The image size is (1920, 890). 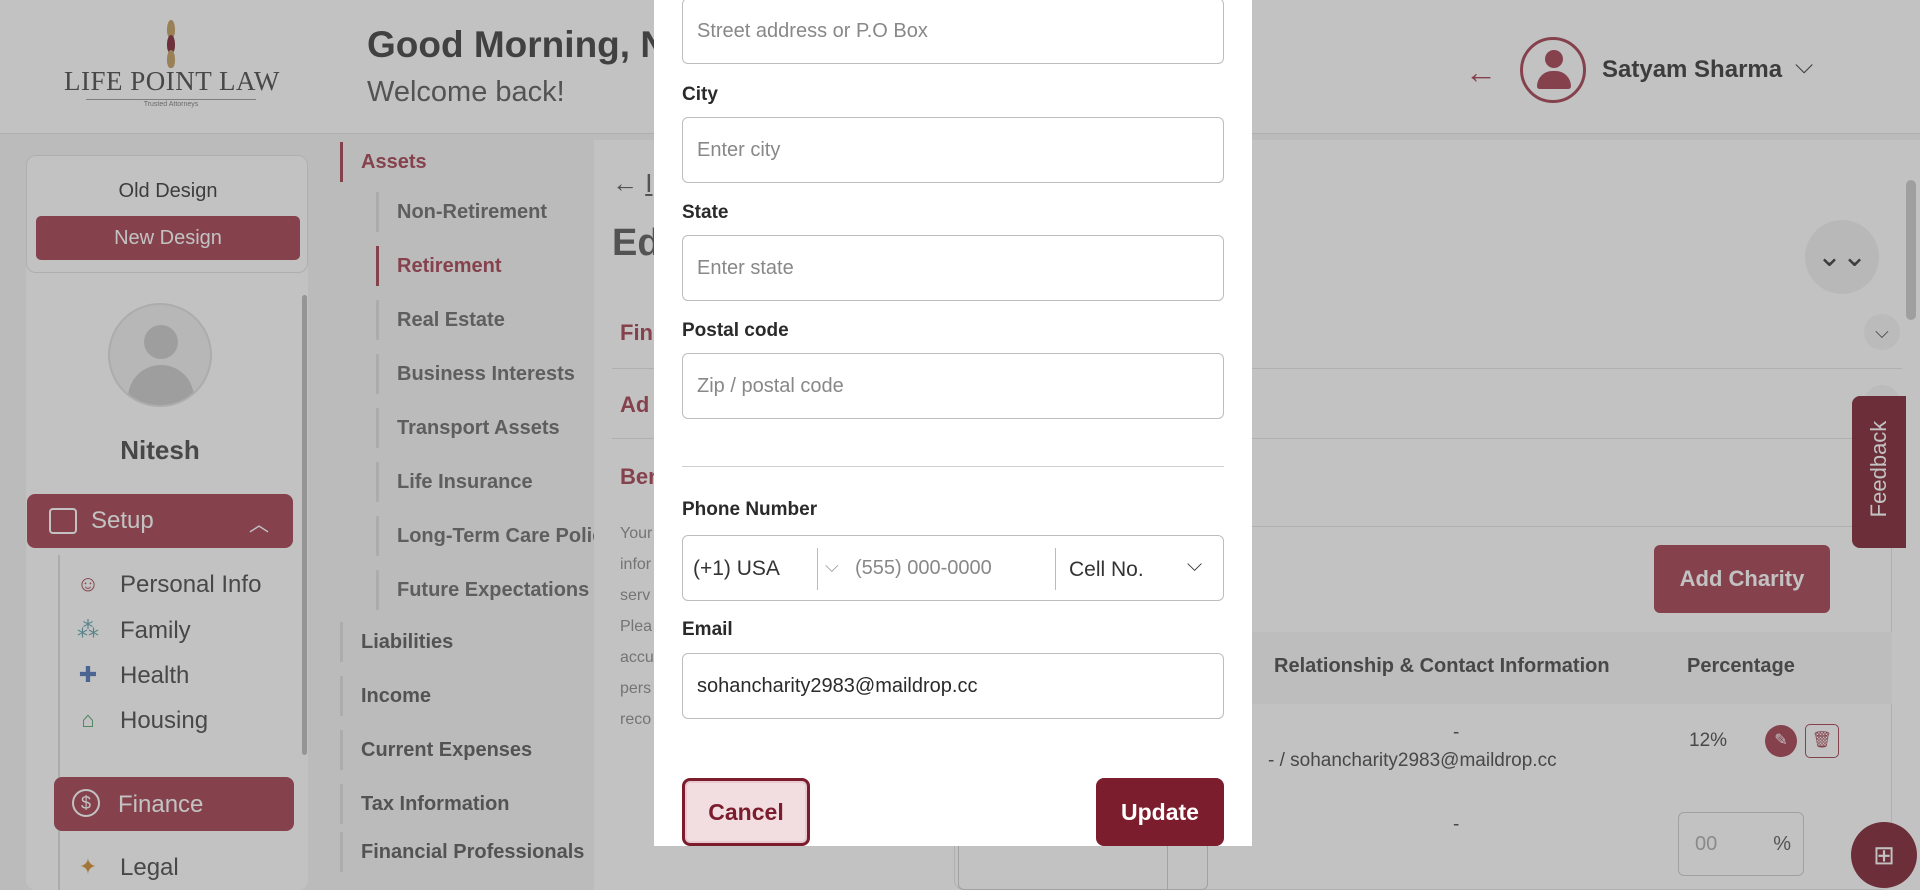 I want to click on email-field, so click(x=953, y=686).